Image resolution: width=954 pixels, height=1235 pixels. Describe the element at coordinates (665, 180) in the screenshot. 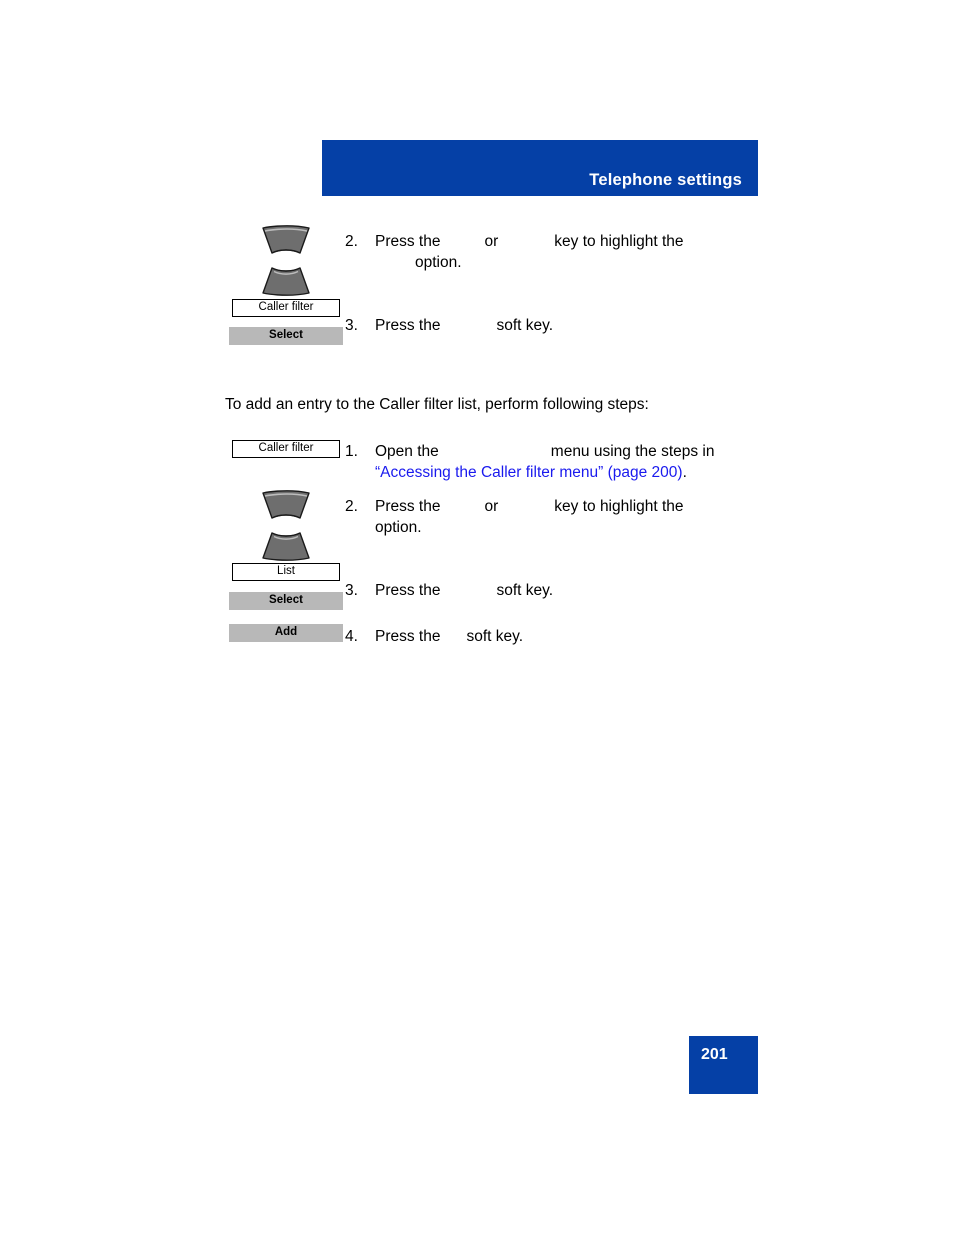

I see `page-header-title: Telephone settings` at that location.